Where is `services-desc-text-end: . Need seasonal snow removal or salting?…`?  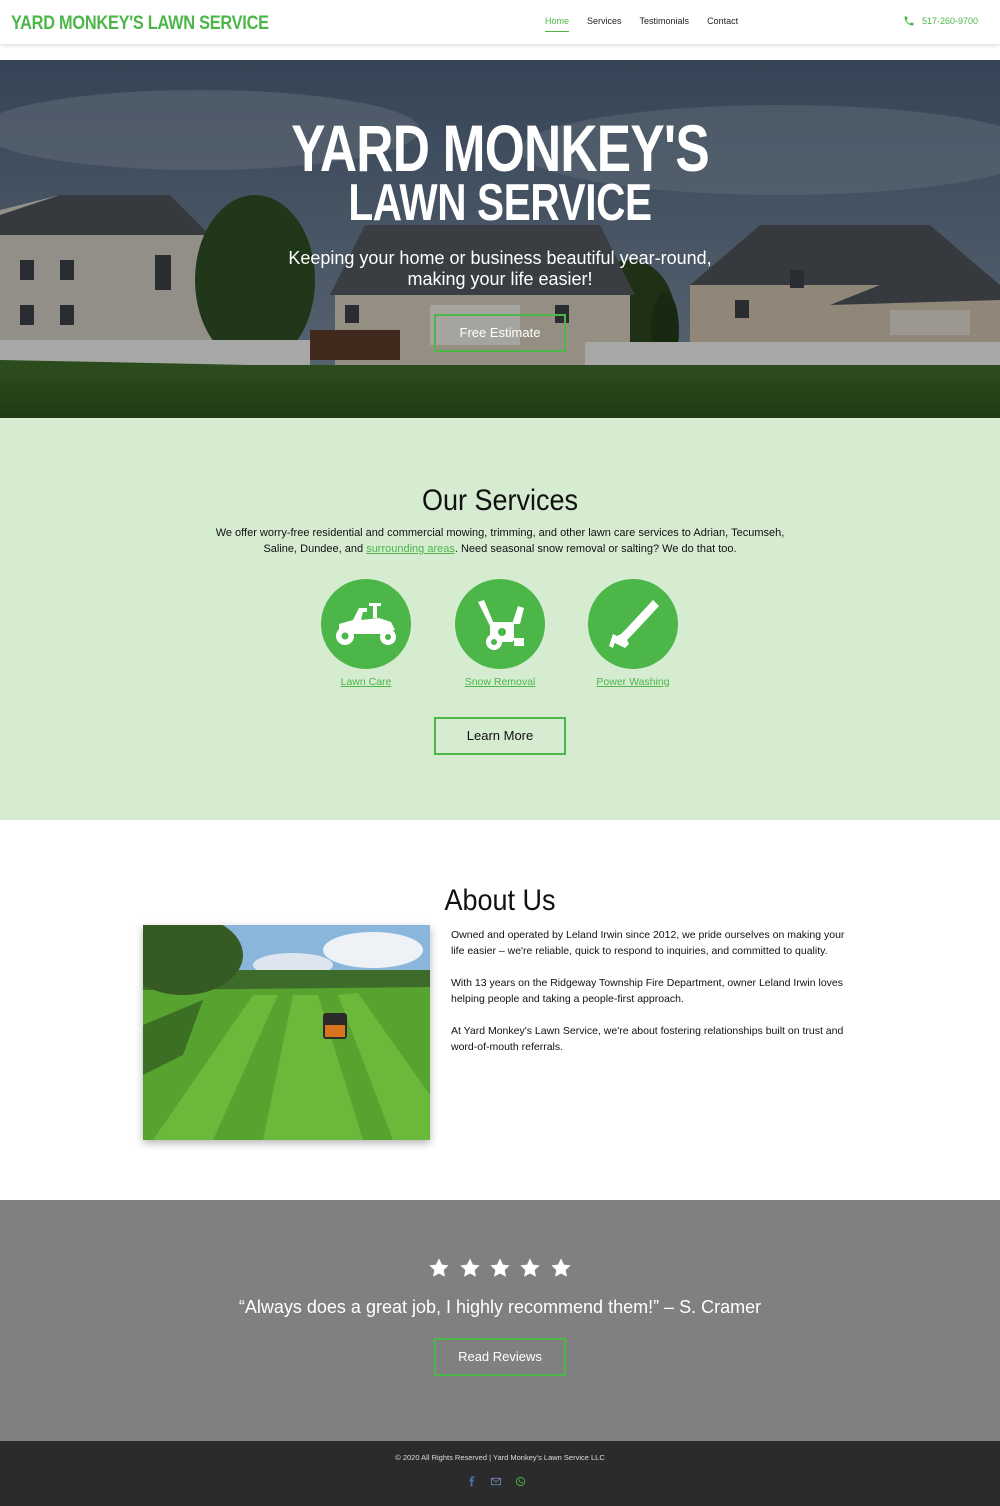
services-desc-text-end: . Need seasonal snow removal or salting?… is located at coordinates (595, 549).